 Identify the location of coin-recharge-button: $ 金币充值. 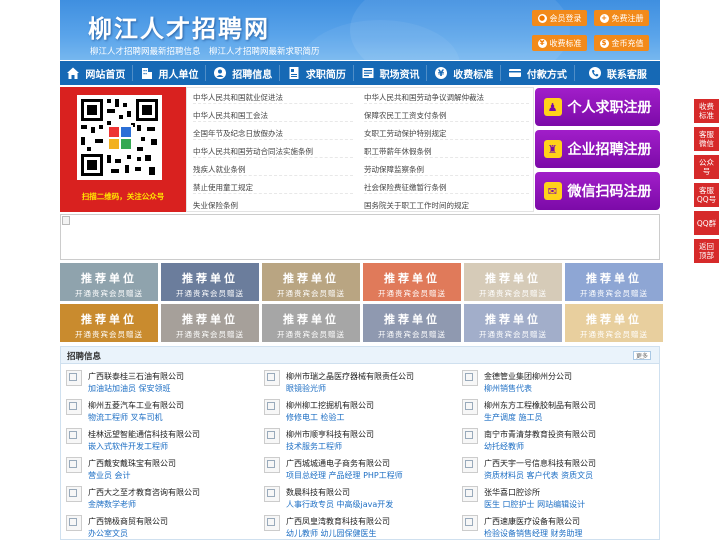
(621, 43).